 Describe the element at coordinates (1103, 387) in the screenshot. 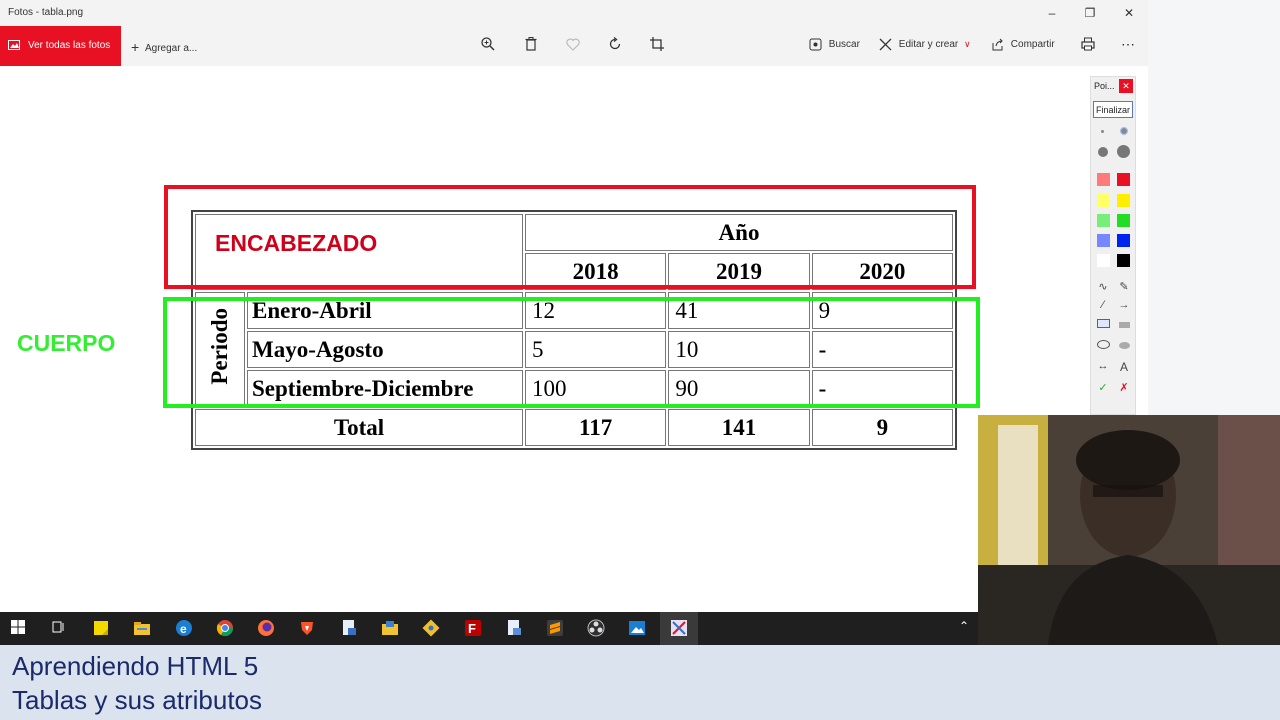

I see `check-icon: ✓` at that location.